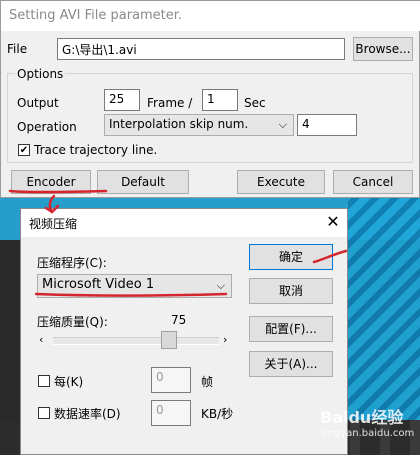 The height and width of the screenshot is (455, 420). Describe the element at coordinates (207, 382) in the screenshot. I see `every-unit-label: 帧` at that location.